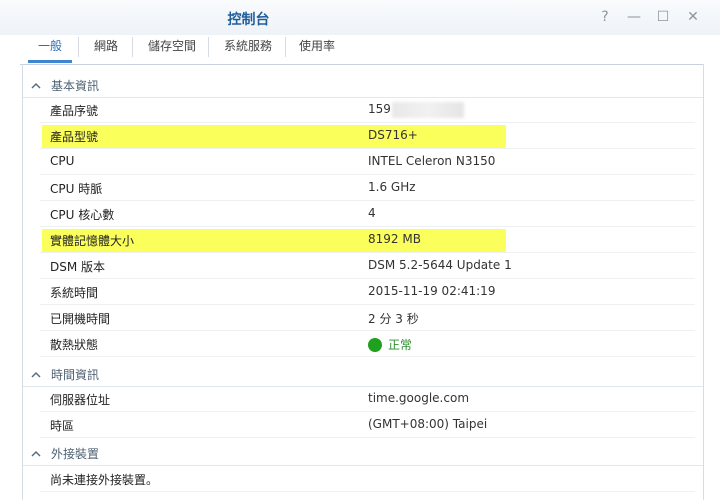 This screenshot has width=720, height=500. Describe the element at coordinates (75, 454) in the screenshot. I see `section-title: 外接裝置` at that location.